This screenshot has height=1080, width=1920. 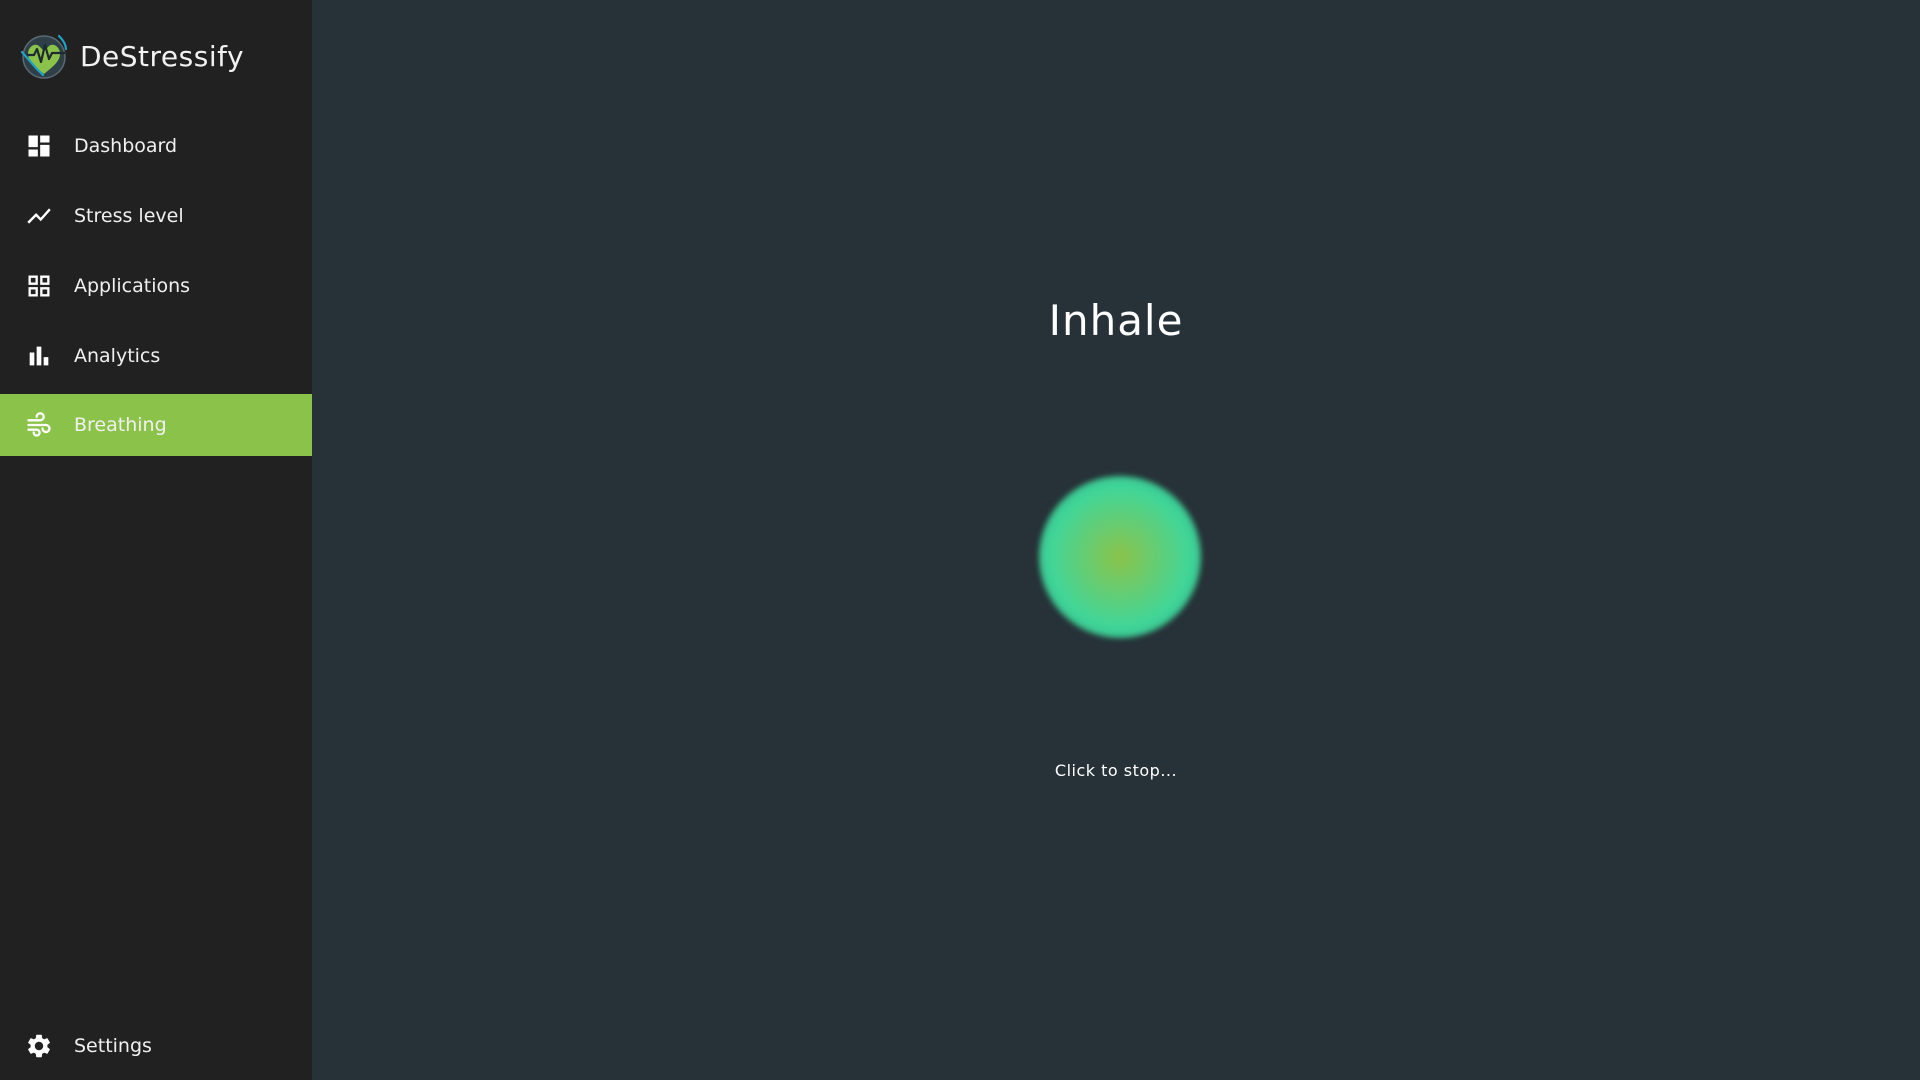 What do you see at coordinates (126, 146) in the screenshot?
I see `sidebar-item-label: Dashboard` at bounding box center [126, 146].